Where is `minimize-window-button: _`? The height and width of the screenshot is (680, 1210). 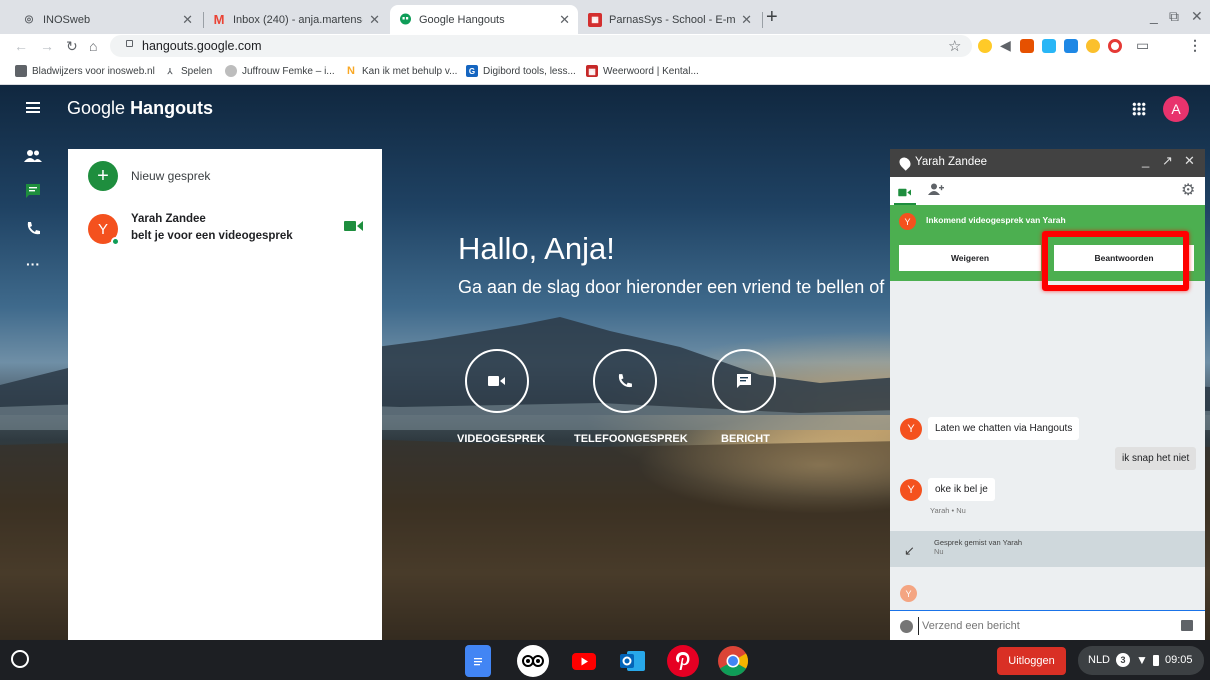 minimize-window-button: _ is located at coordinates (1154, 16).